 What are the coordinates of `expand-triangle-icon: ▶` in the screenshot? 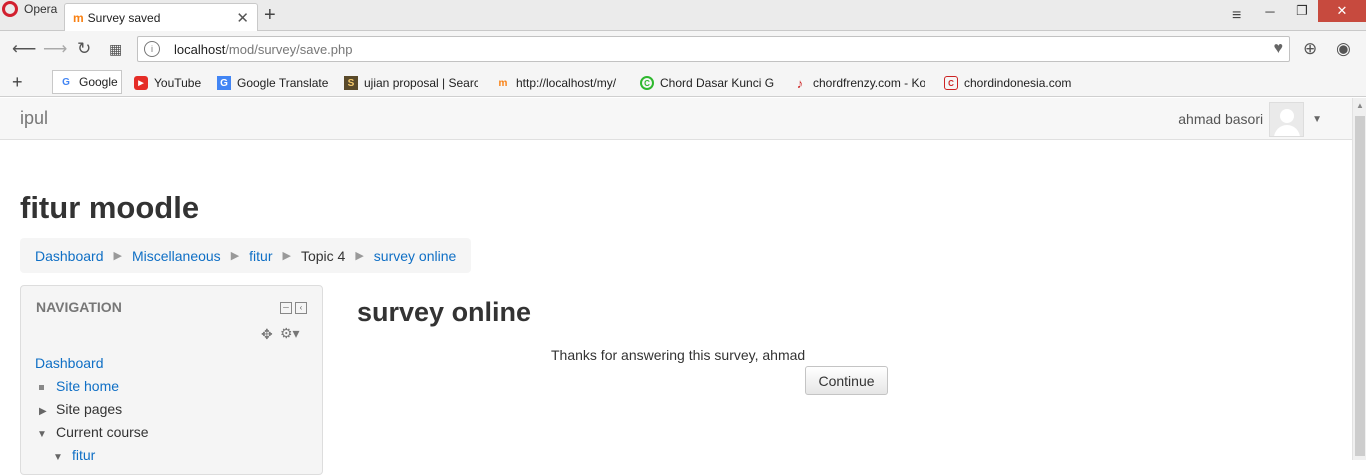 It's located at (47, 411).